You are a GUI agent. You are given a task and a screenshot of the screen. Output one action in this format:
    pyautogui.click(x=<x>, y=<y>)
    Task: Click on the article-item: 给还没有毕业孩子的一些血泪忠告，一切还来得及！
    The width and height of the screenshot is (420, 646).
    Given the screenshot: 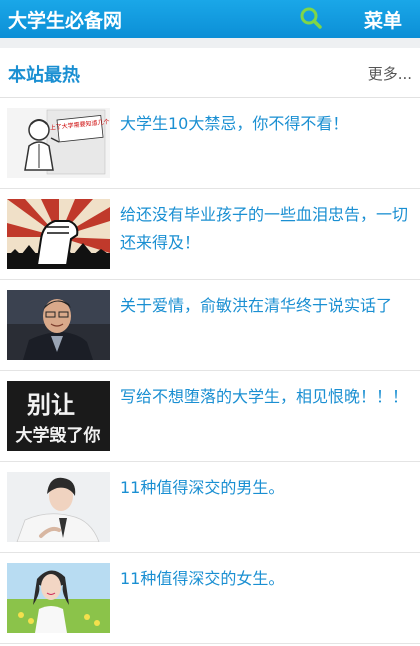 What is the action you would take?
    pyautogui.click(x=210, y=234)
    